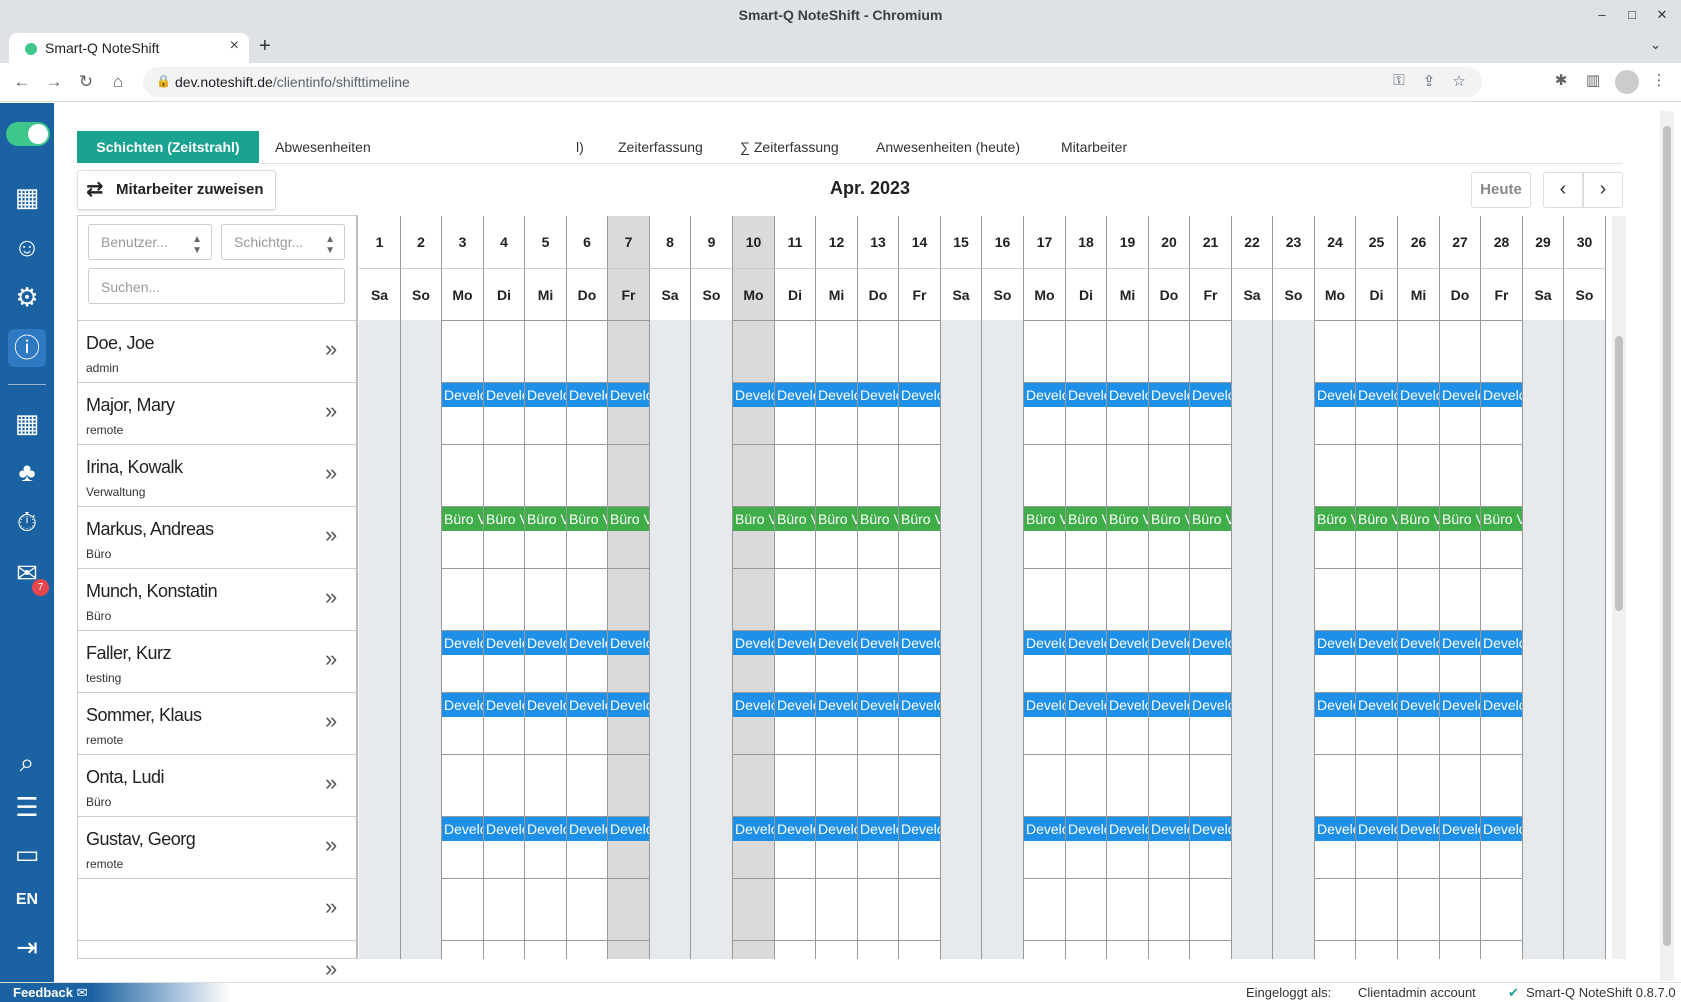 The image size is (1681, 1002). I want to click on page-scrollbar-thumb, so click(1667, 536).